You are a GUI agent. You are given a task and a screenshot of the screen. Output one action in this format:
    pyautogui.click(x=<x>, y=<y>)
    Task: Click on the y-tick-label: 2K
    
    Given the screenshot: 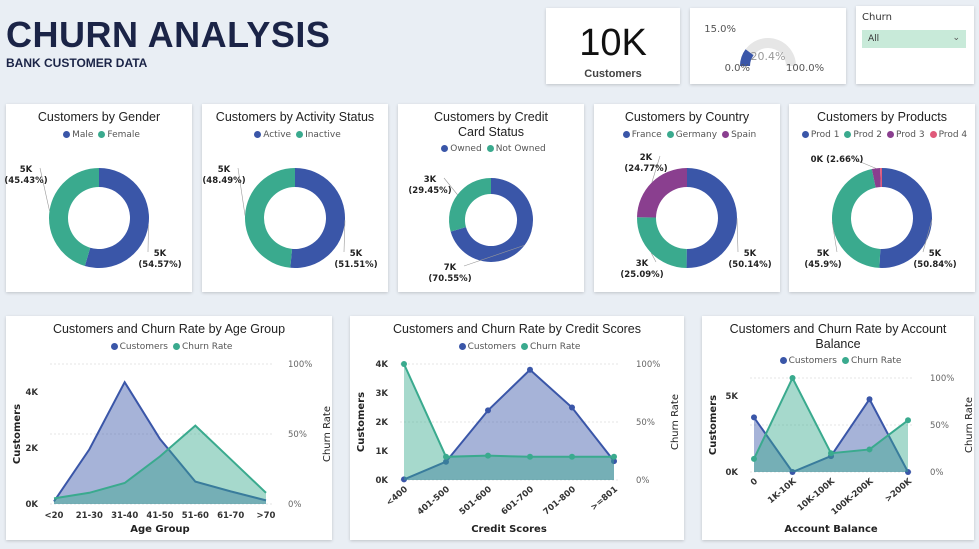 What is the action you would take?
    pyautogui.click(x=31, y=449)
    